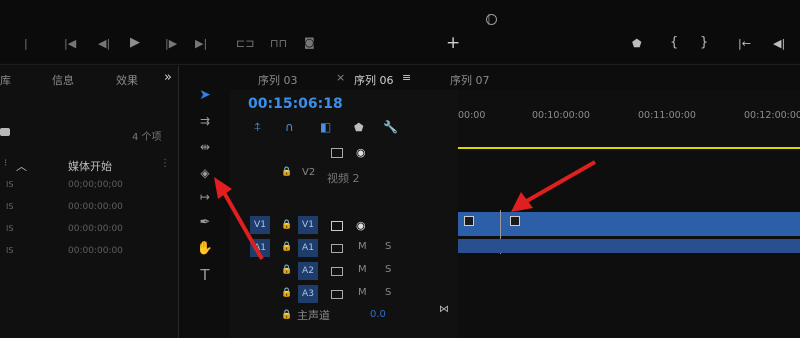 The height and width of the screenshot is (338, 800). What do you see at coordinates (257, 127) in the screenshot?
I see `nest-icon: ⍏` at bounding box center [257, 127].